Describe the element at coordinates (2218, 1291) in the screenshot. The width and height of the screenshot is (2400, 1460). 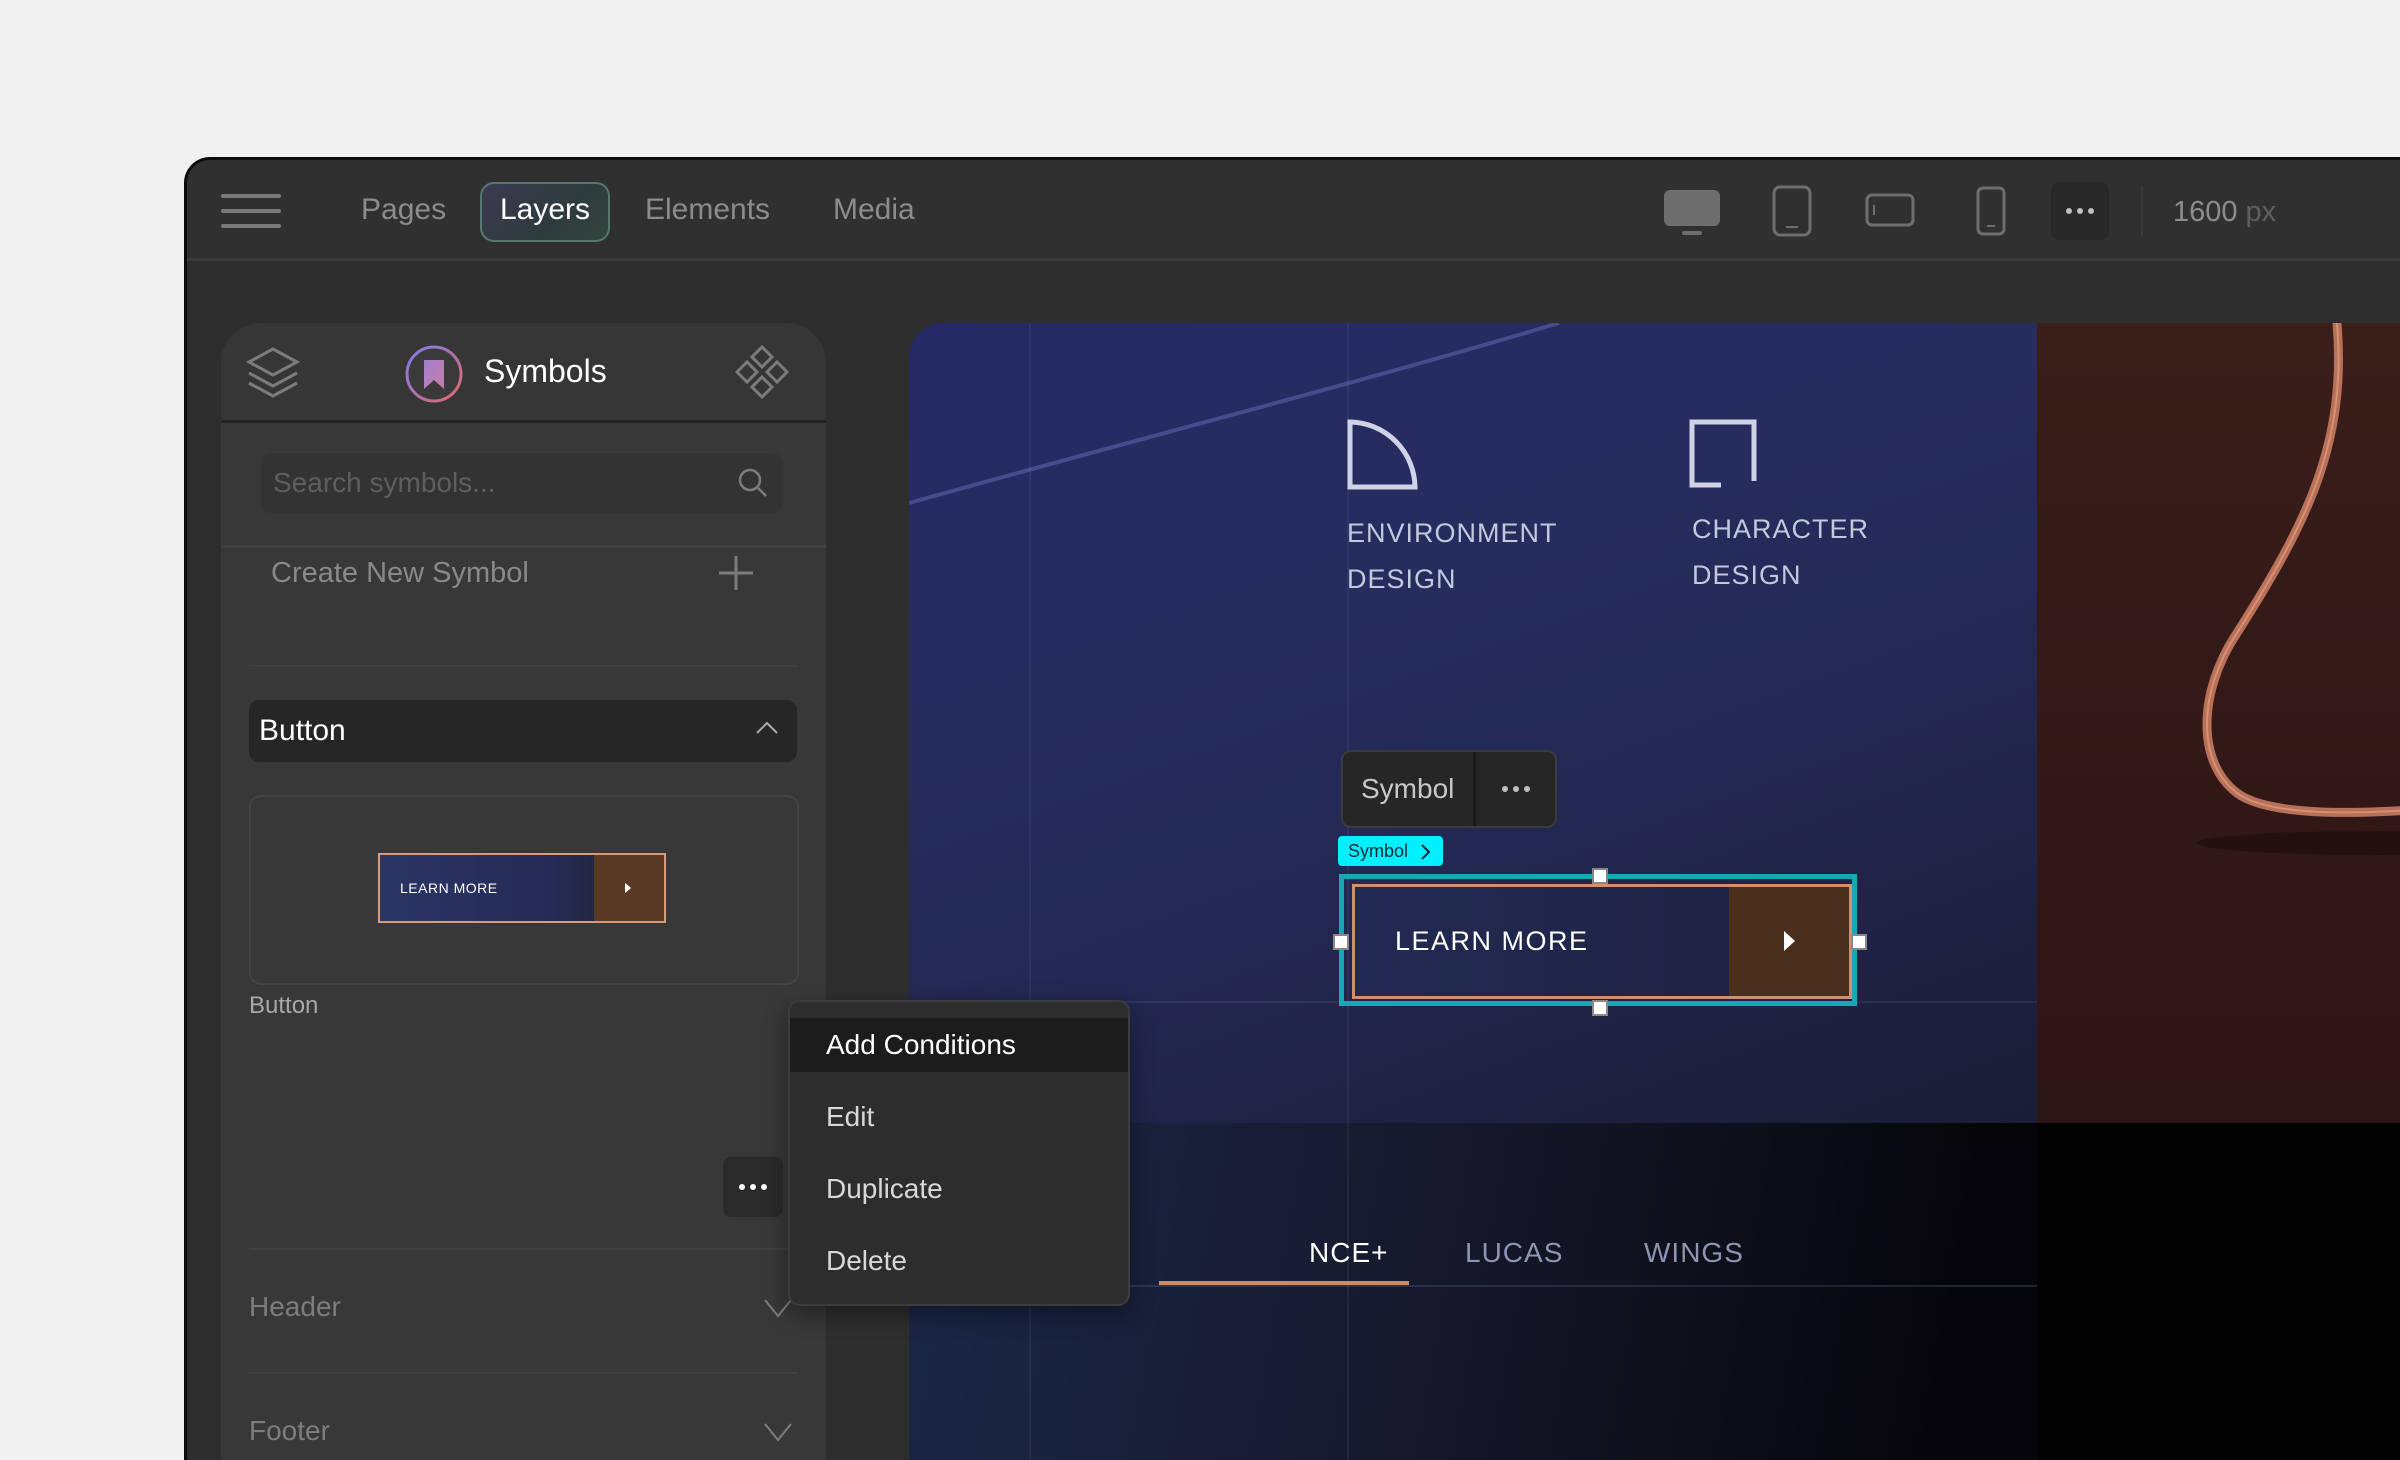
I see `artwork-lower` at that location.